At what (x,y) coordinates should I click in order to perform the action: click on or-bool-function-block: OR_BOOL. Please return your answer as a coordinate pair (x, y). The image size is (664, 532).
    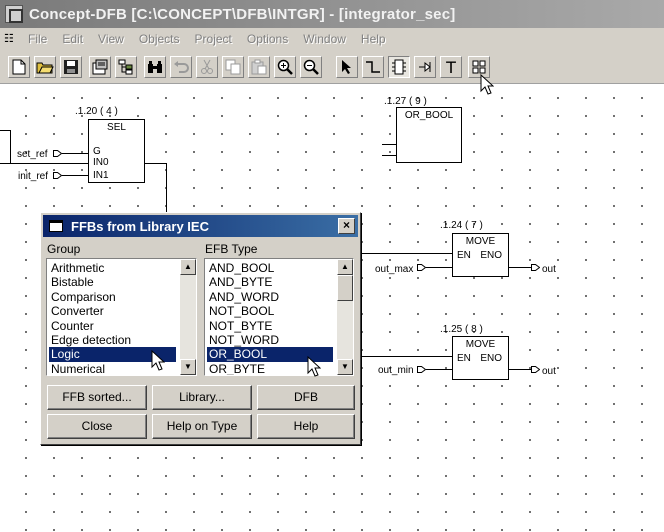
    Looking at the image, I should click on (429, 135).